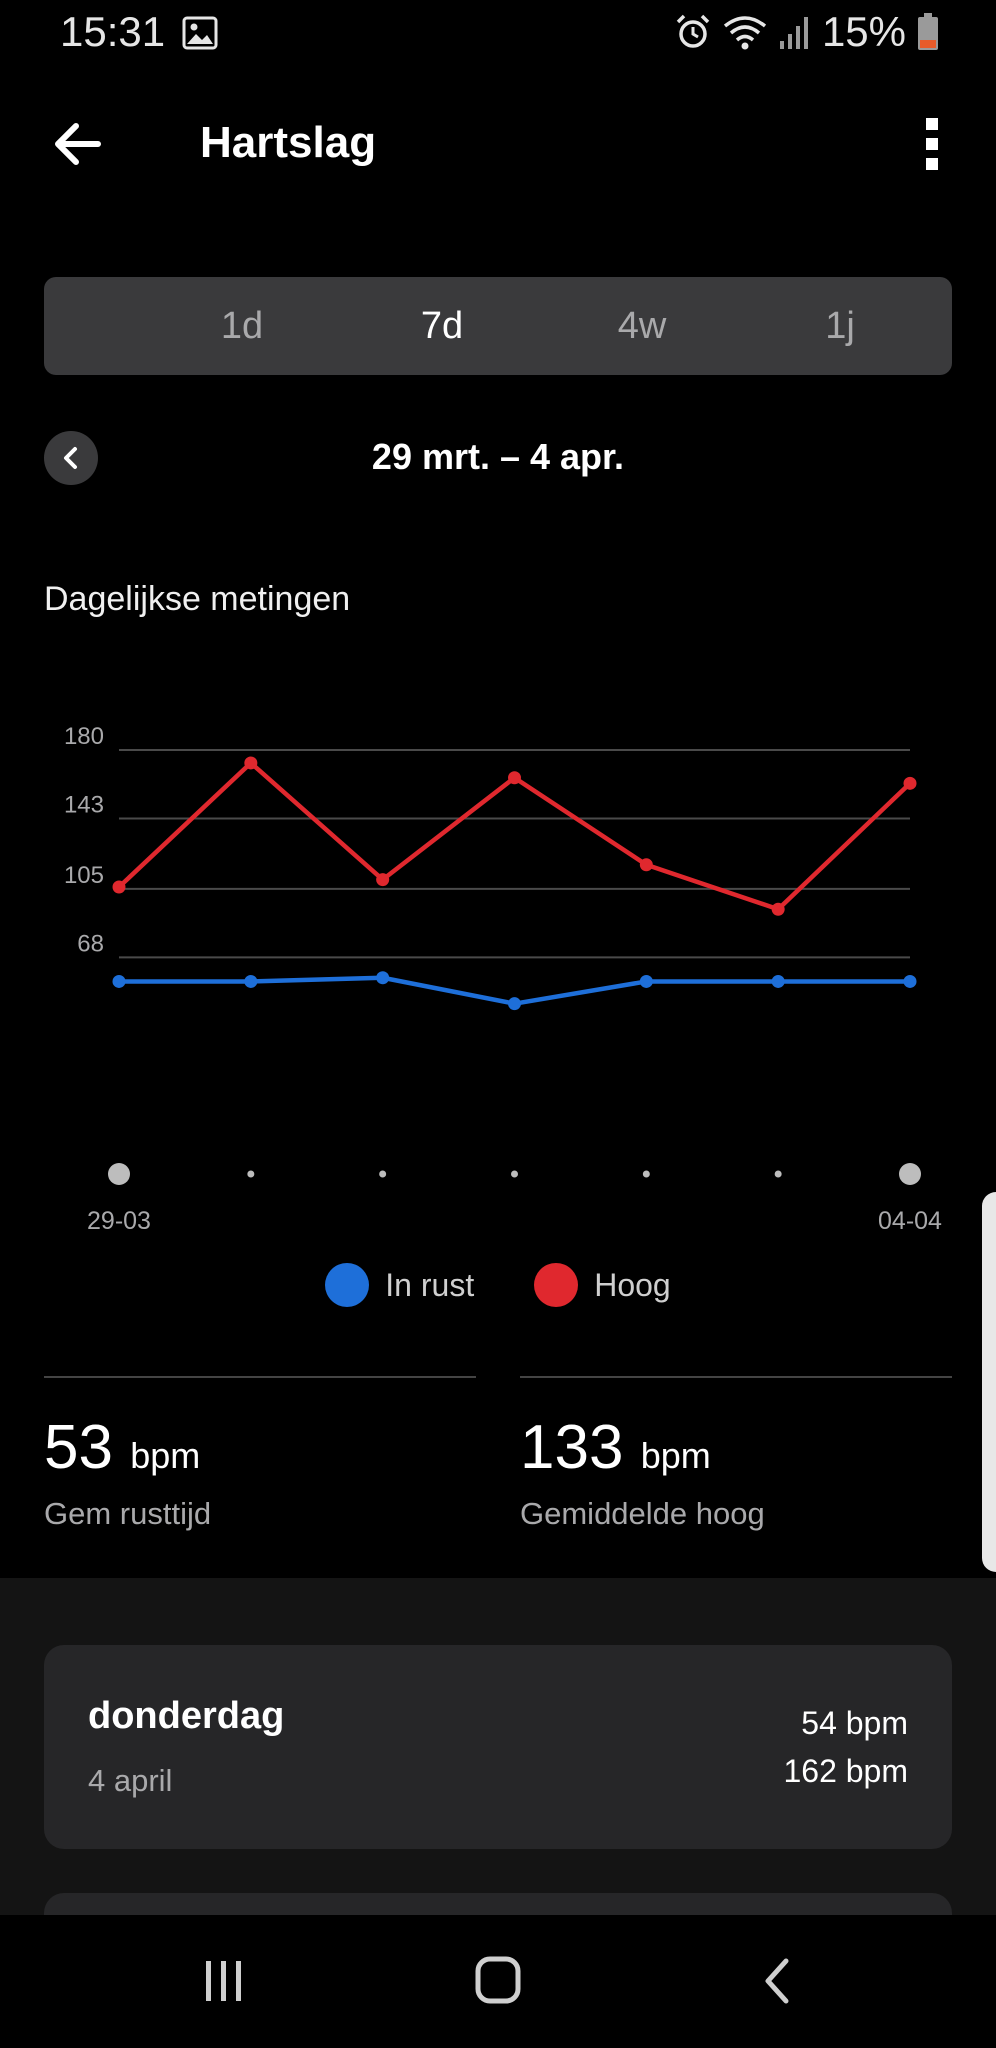  Describe the element at coordinates (556, 1285) in the screenshot. I see `legend-swatch-high` at that location.